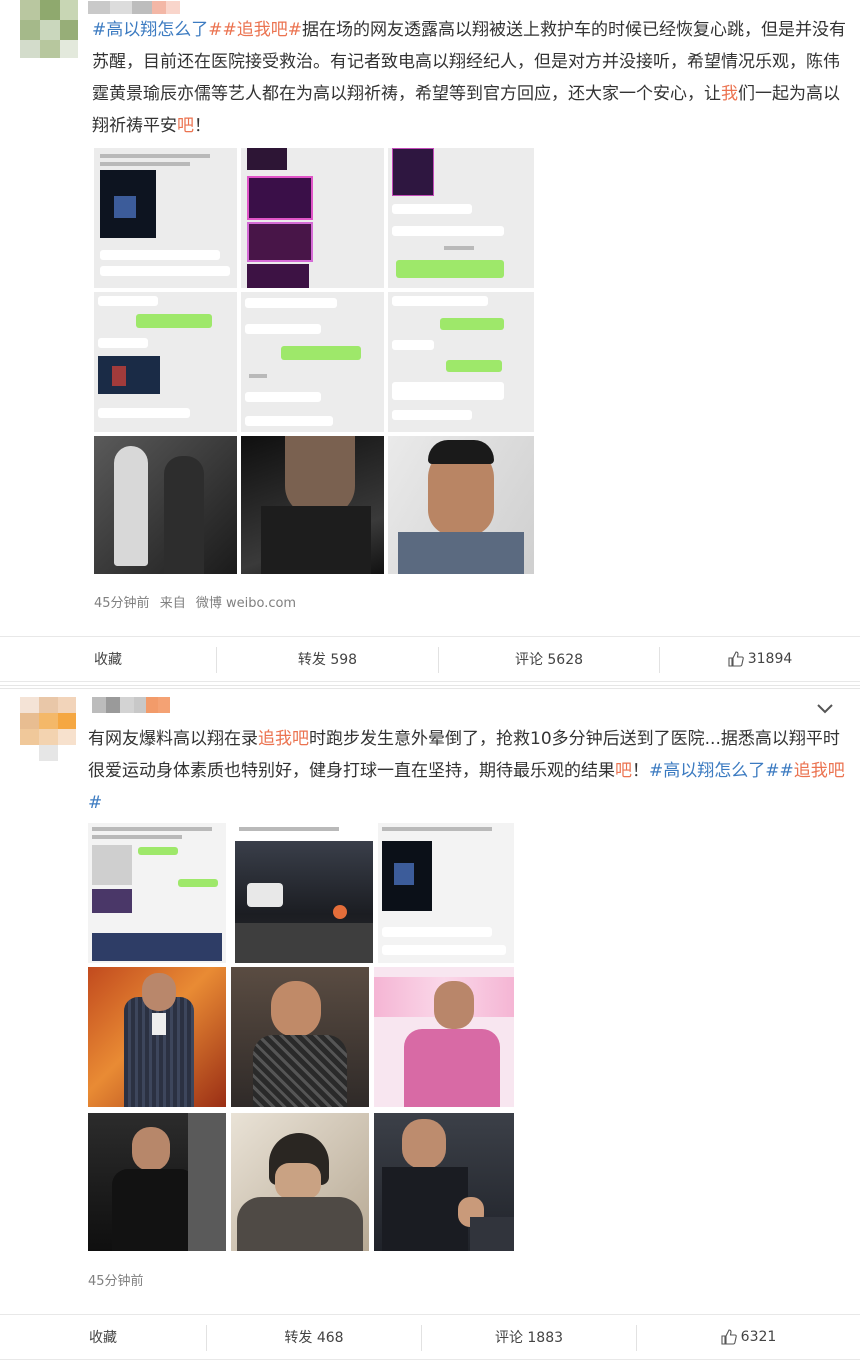 This screenshot has width=860, height=1364. What do you see at coordinates (283, 739) in the screenshot?
I see `hashtag-tag-link: 追我吧` at bounding box center [283, 739].